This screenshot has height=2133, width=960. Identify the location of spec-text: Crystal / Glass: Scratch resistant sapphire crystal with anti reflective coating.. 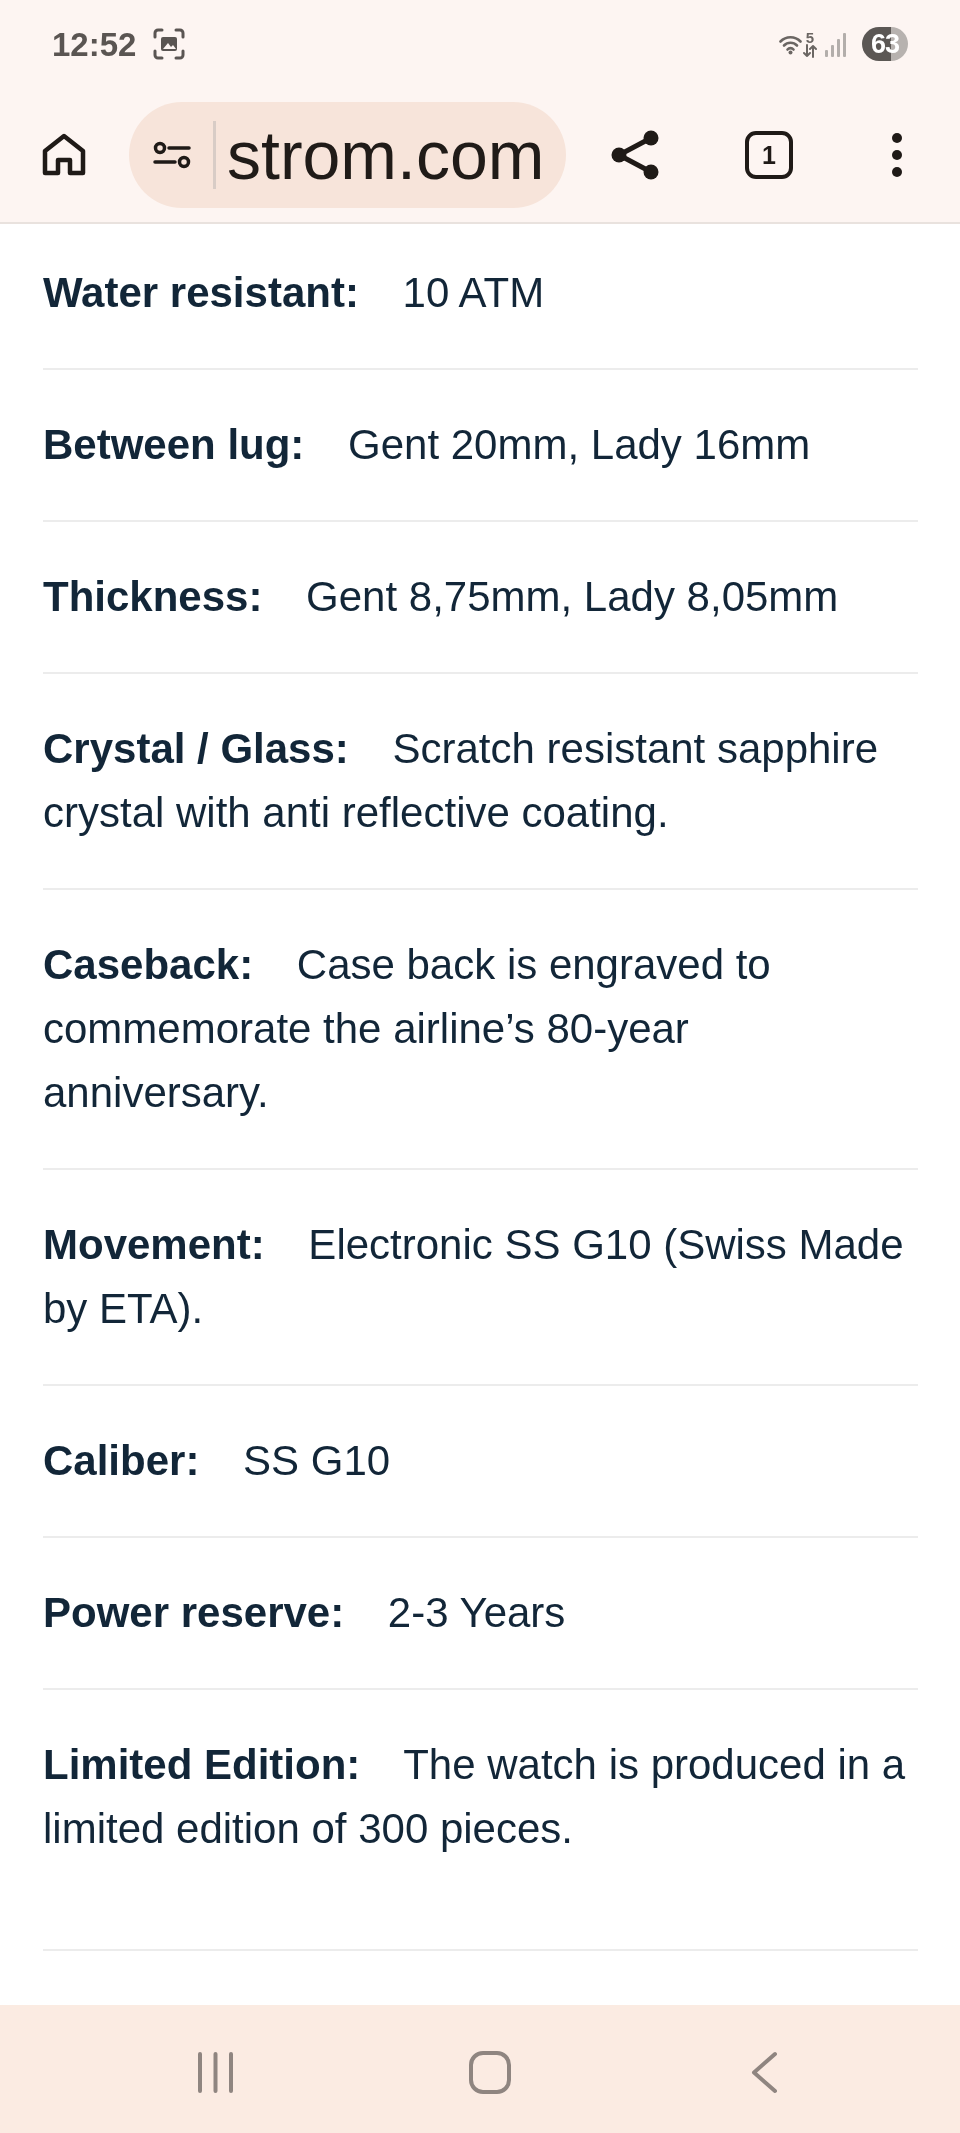
(461, 781).